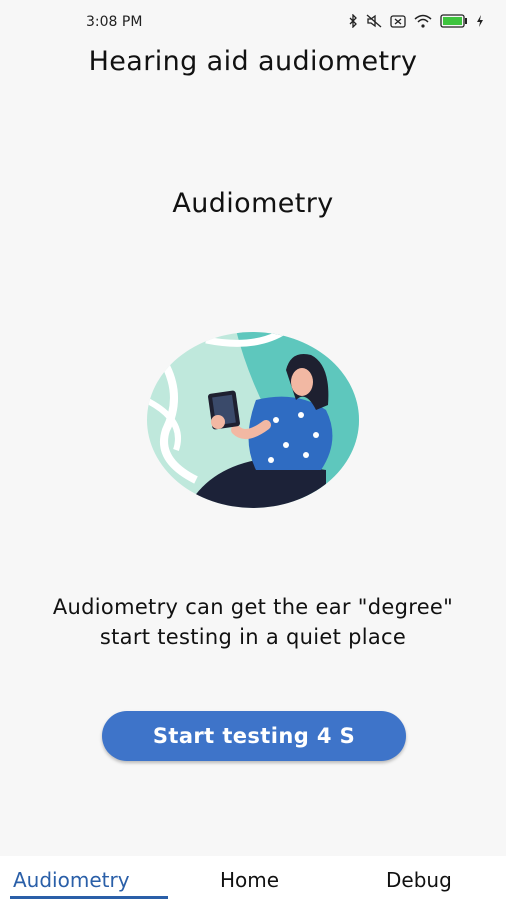  I want to click on section-title: Audiometry, so click(253, 203).